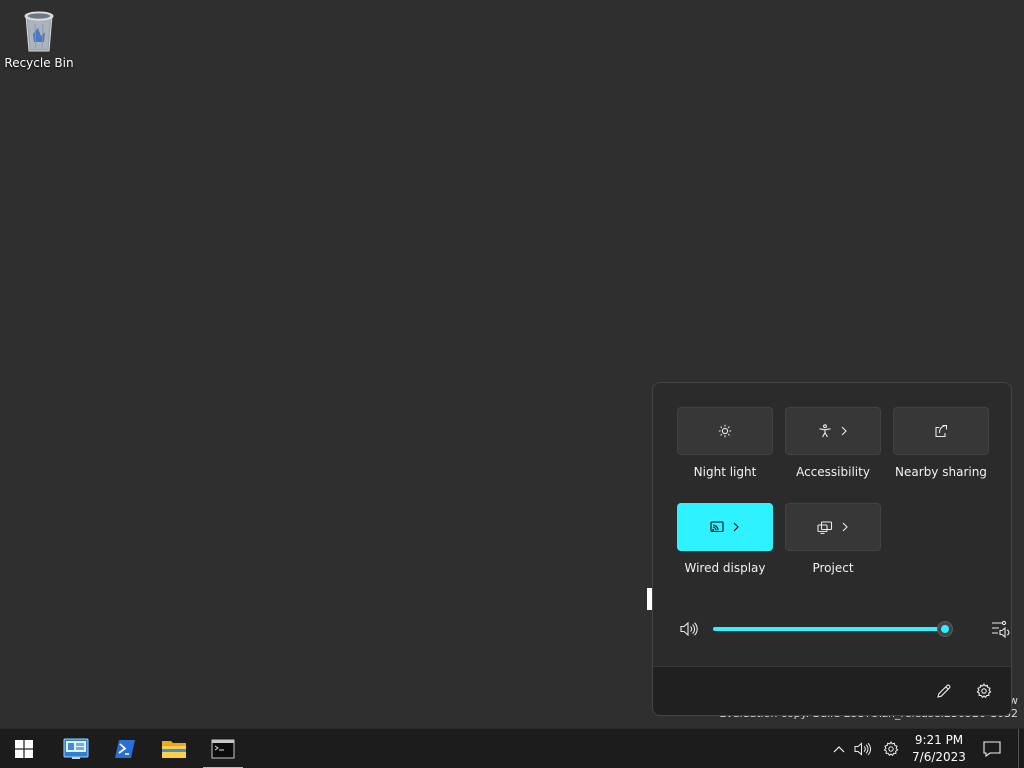 This screenshot has height=768, width=1024. What do you see at coordinates (39, 31) in the screenshot?
I see `recycle-bin-icon` at bounding box center [39, 31].